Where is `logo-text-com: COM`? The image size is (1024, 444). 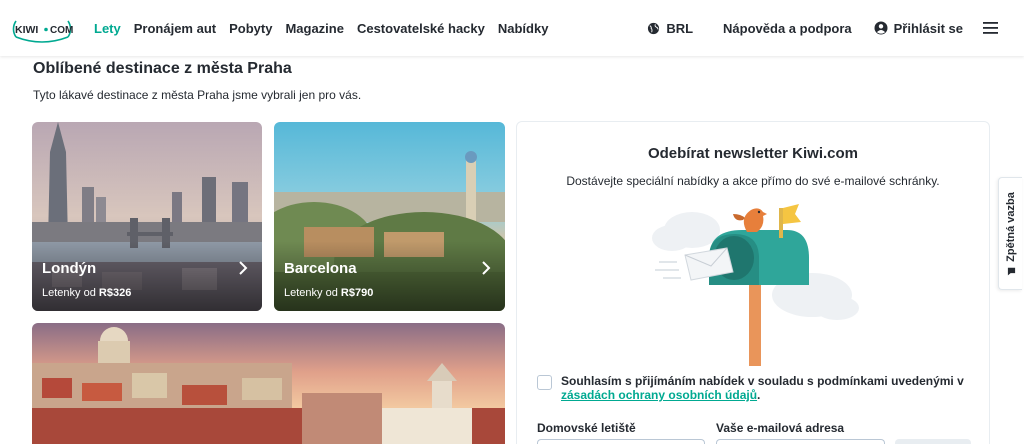 logo-text-com: COM is located at coordinates (61, 30).